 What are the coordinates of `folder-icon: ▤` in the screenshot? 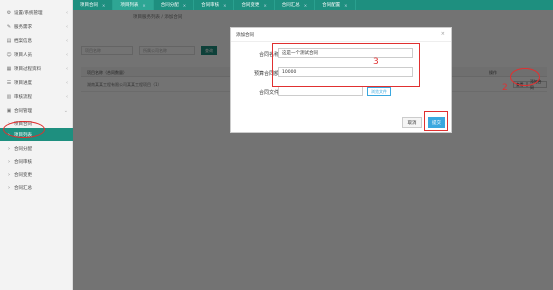 It's located at (9, 40).